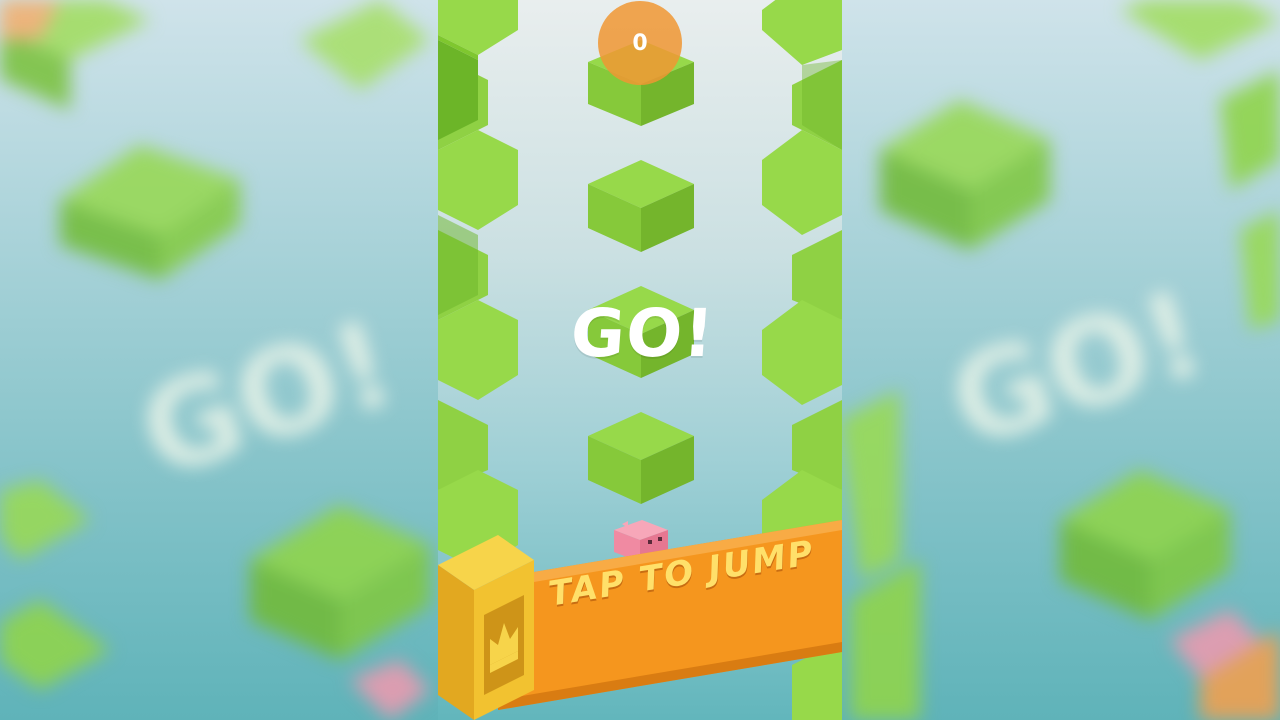 Image resolution: width=1280 pixels, height=720 pixels. I want to click on score-counter: 0, so click(640, 43).